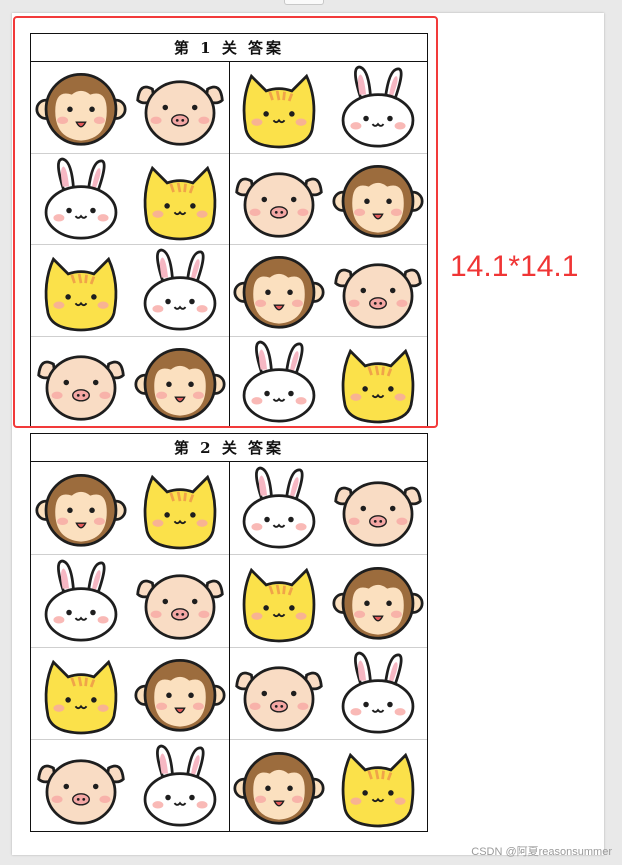  What do you see at coordinates (514, 266) in the screenshot?
I see `dimension-annotation: 14.1*14.1` at bounding box center [514, 266].